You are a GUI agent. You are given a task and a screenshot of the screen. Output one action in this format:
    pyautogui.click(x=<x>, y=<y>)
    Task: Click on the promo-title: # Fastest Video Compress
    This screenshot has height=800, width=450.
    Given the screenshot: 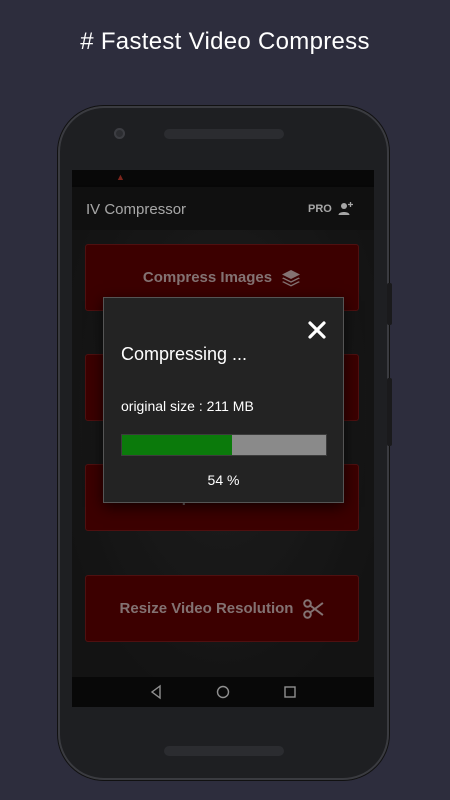 What is the action you would take?
    pyautogui.click(x=225, y=41)
    